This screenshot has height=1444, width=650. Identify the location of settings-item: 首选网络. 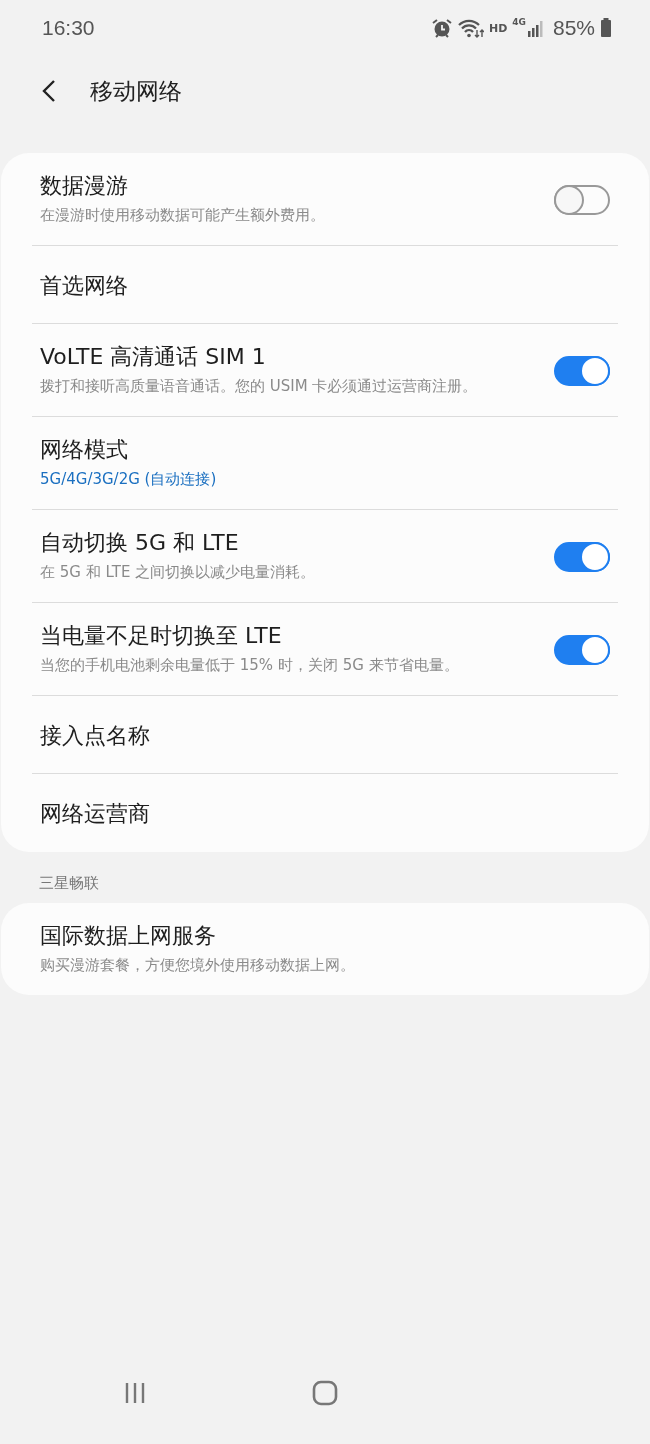
(325, 285).